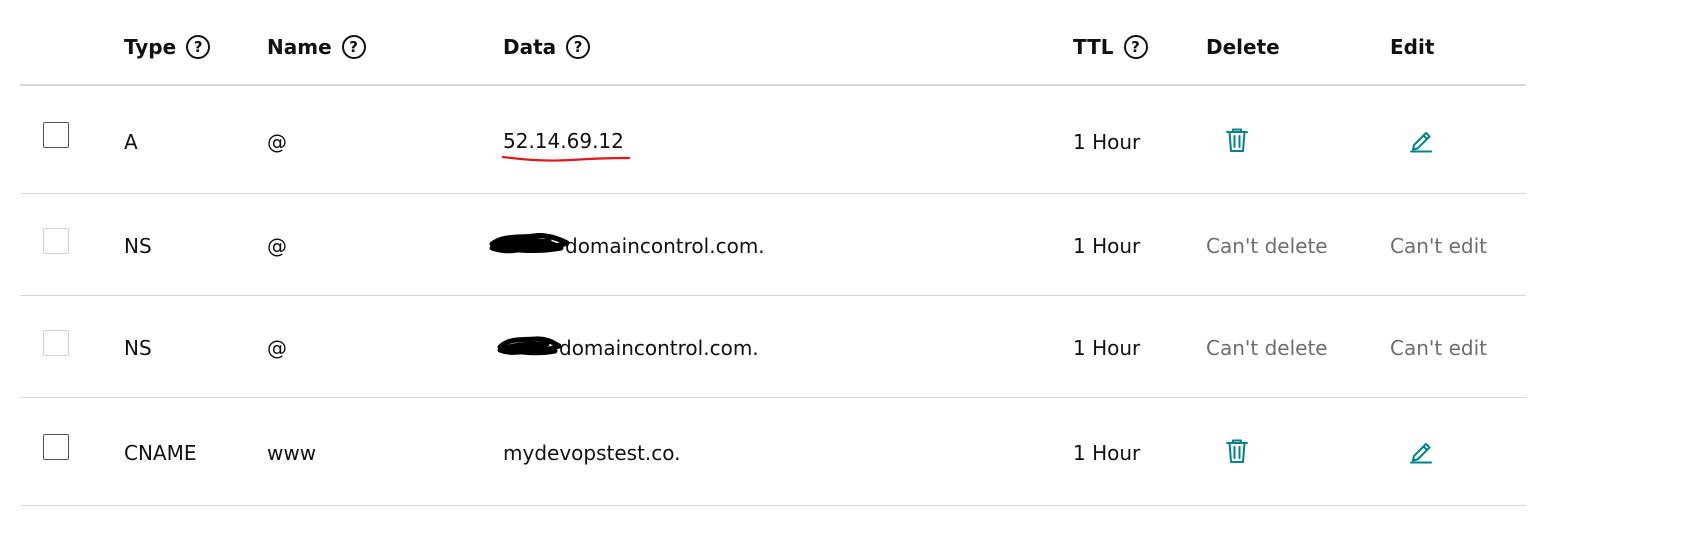 This screenshot has width=1684, height=547. I want to click on column-header-type-label: Type, so click(150, 47).